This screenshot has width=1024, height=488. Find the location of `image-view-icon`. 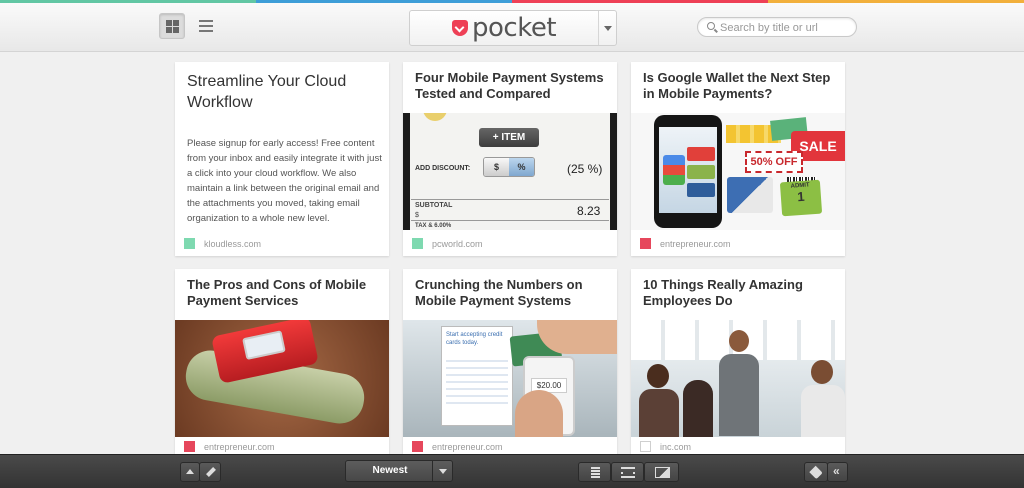

image-view-icon is located at coordinates (662, 472).